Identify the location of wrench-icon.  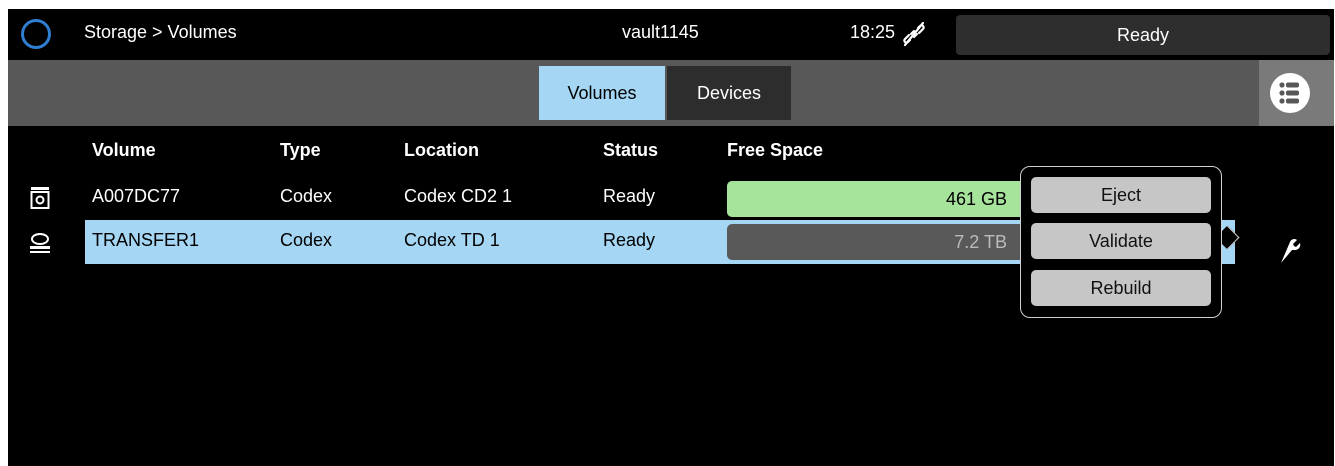
(1287, 250).